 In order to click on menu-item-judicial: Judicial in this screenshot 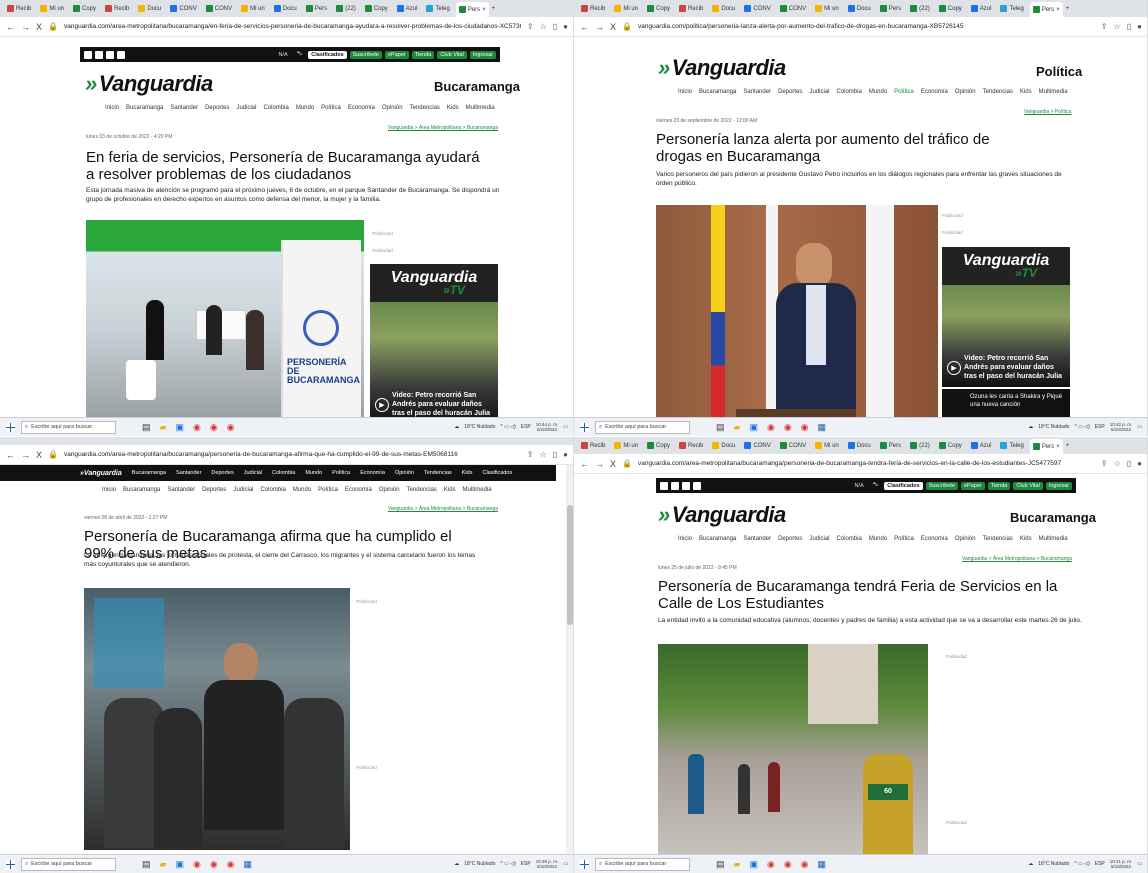, I will do `click(819, 92)`.